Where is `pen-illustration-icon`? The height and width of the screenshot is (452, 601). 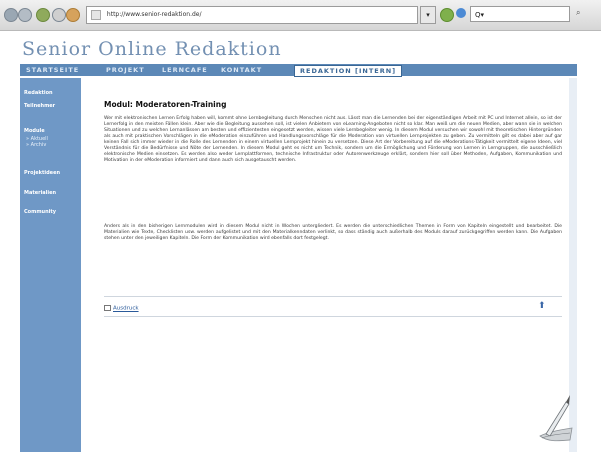 pen-illustration-icon is located at coordinates (556, 418).